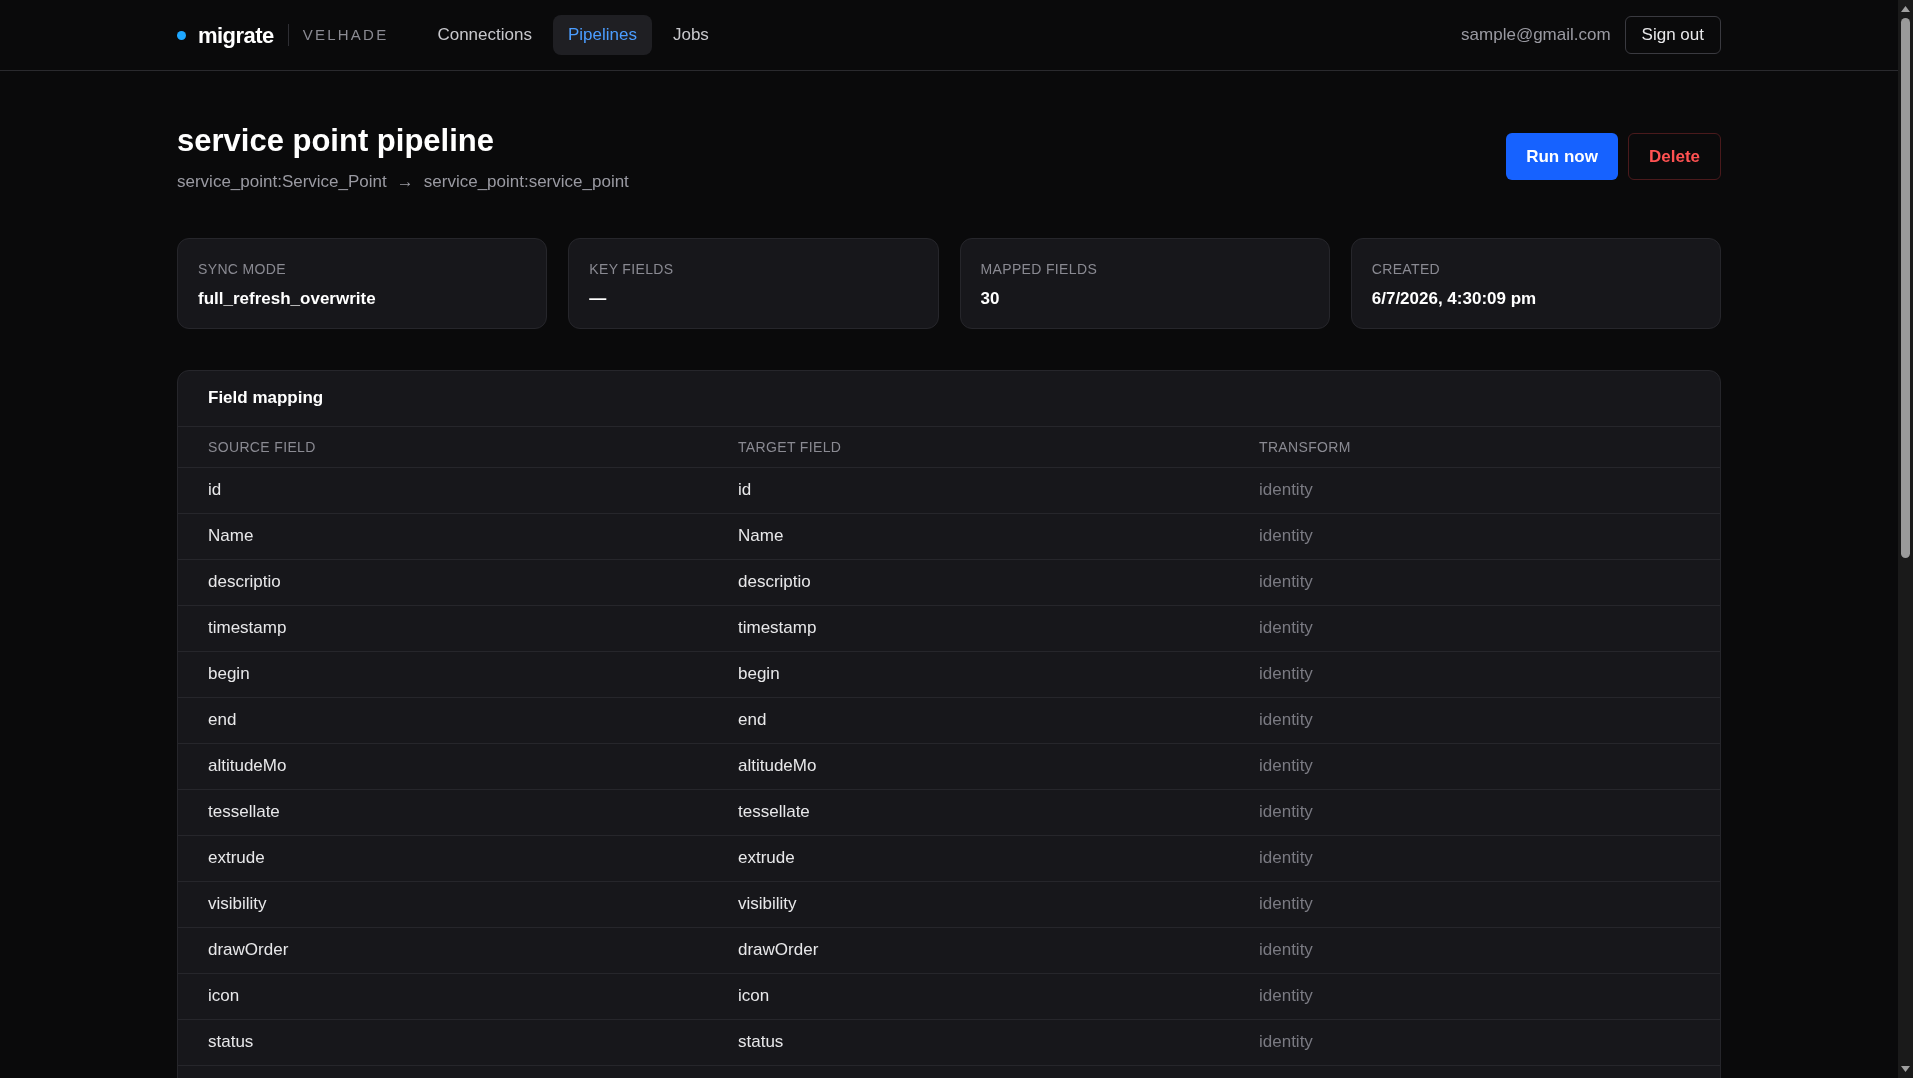  What do you see at coordinates (602, 35) in the screenshot?
I see `nav-tab: Pipelines` at bounding box center [602, 35].